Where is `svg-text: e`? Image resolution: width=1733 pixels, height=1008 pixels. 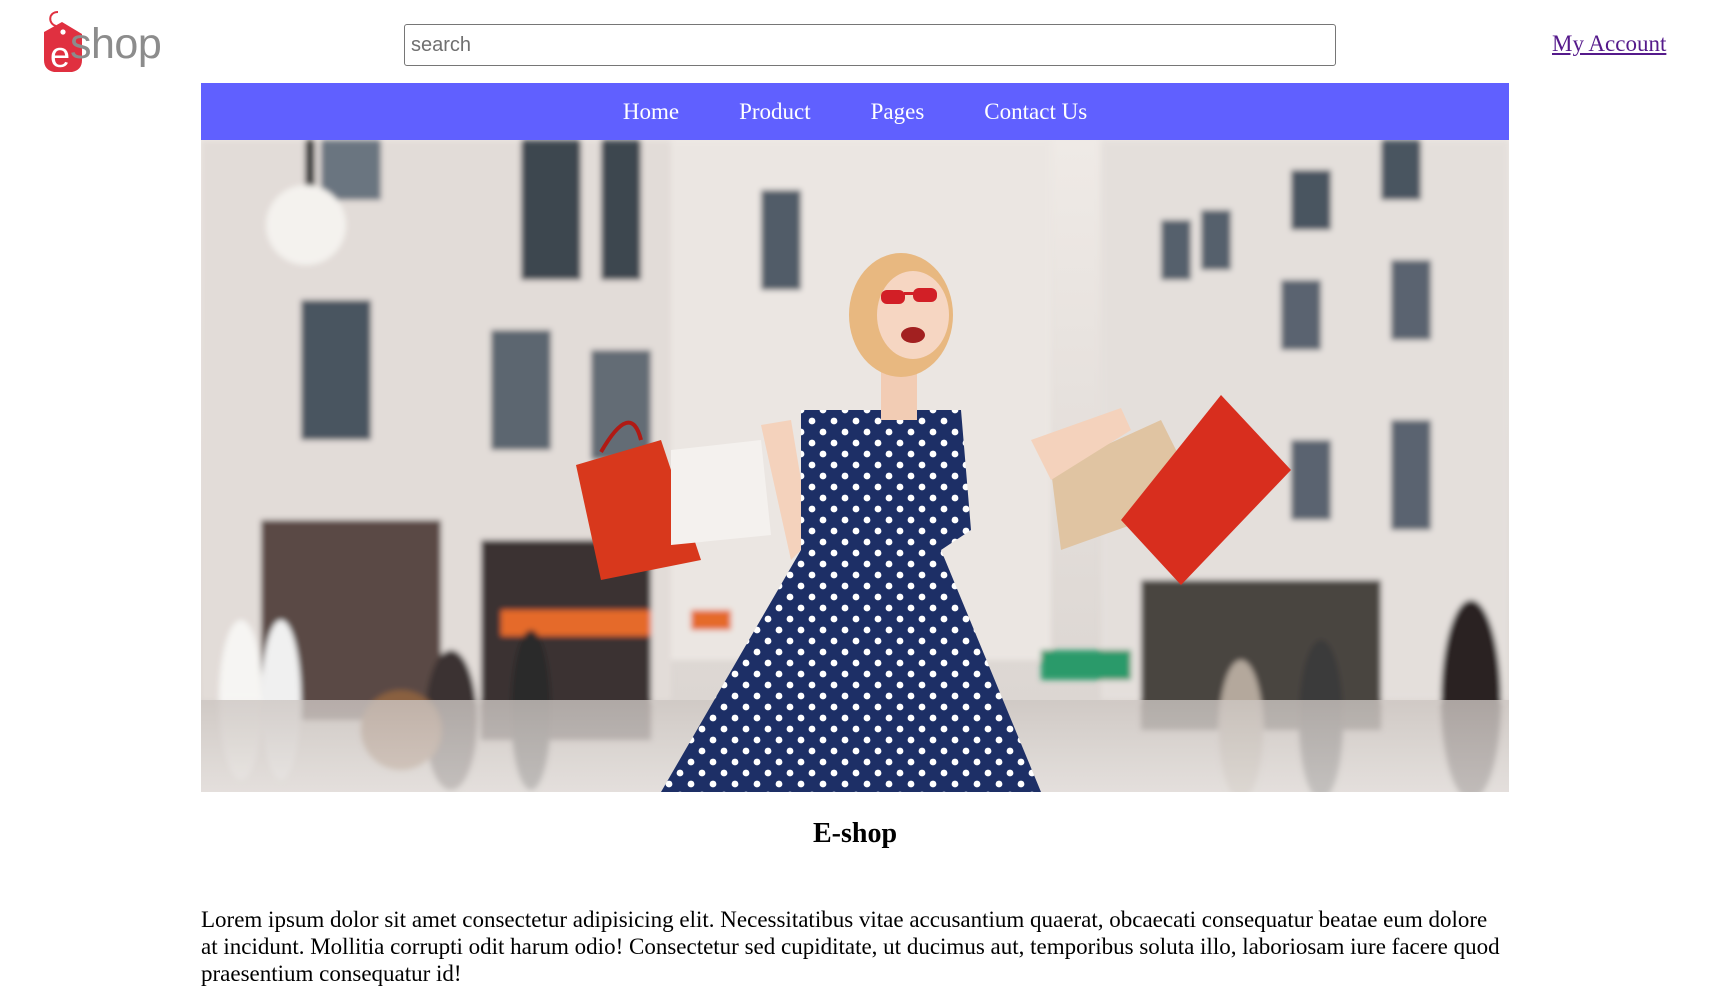
svg-text: e is located at coordinates (60, 54).